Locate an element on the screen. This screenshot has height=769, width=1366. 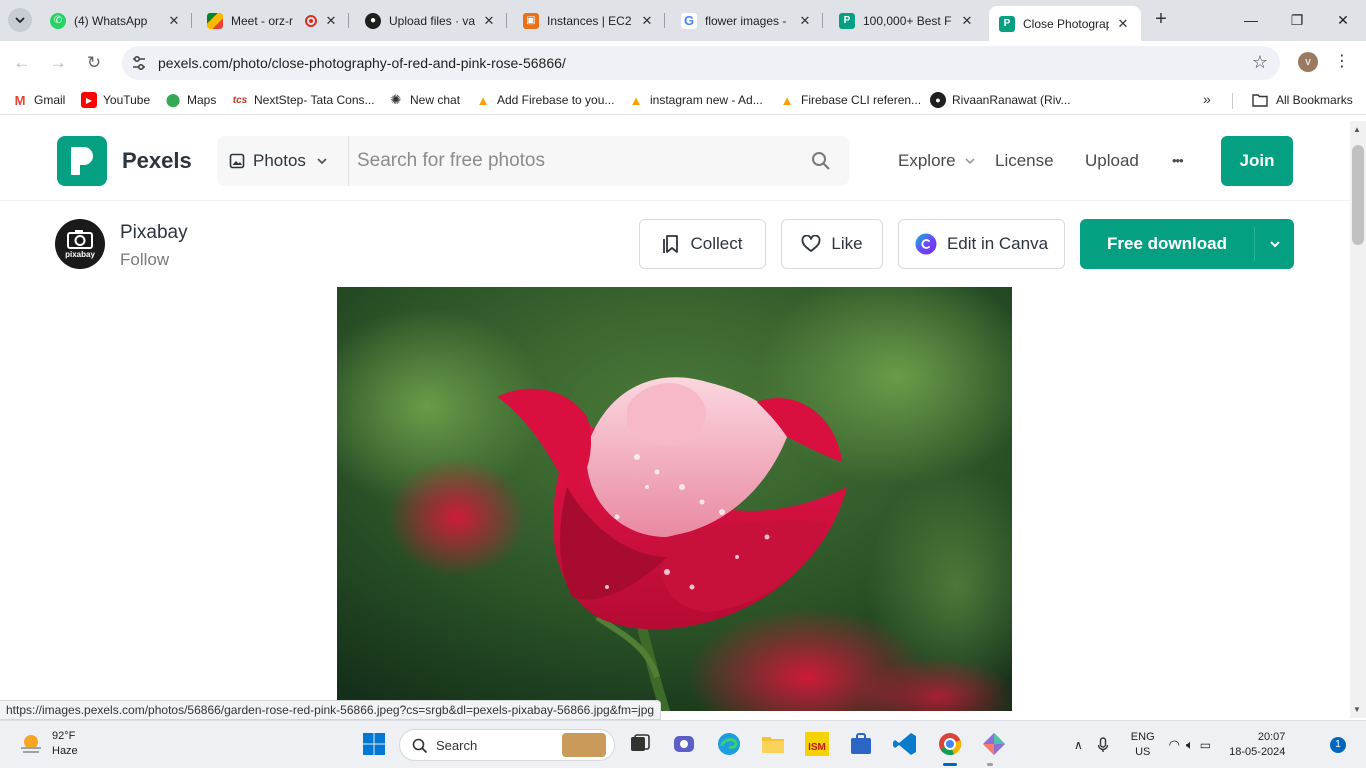
system-tray: ∧ ENG US ◠ 🔈︎ ▭ 20:07 18-05-2024 is located at coordinates (1179, 745).